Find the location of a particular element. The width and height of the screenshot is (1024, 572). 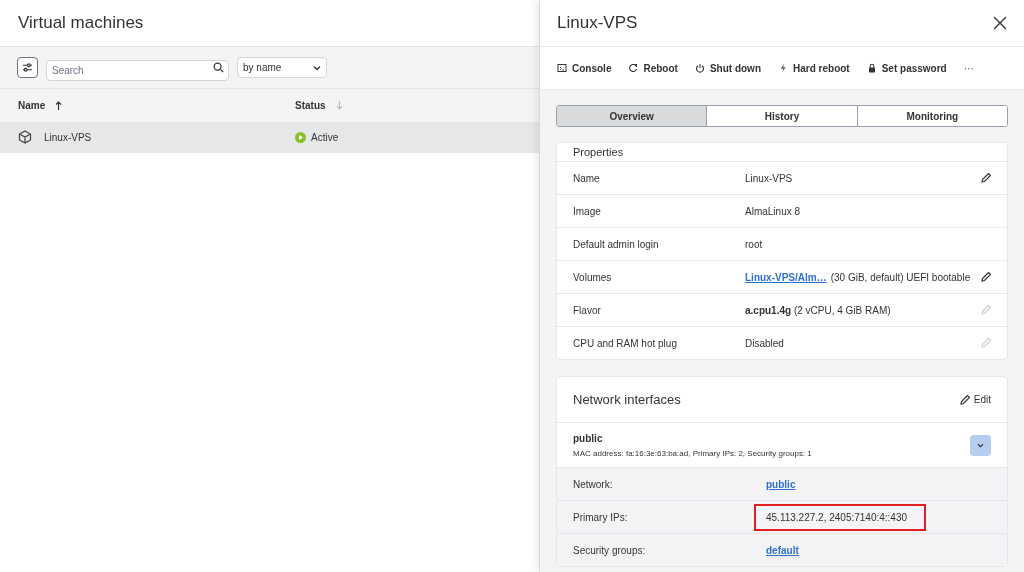

property-label: Volumes is located at coordinates (593, 277).